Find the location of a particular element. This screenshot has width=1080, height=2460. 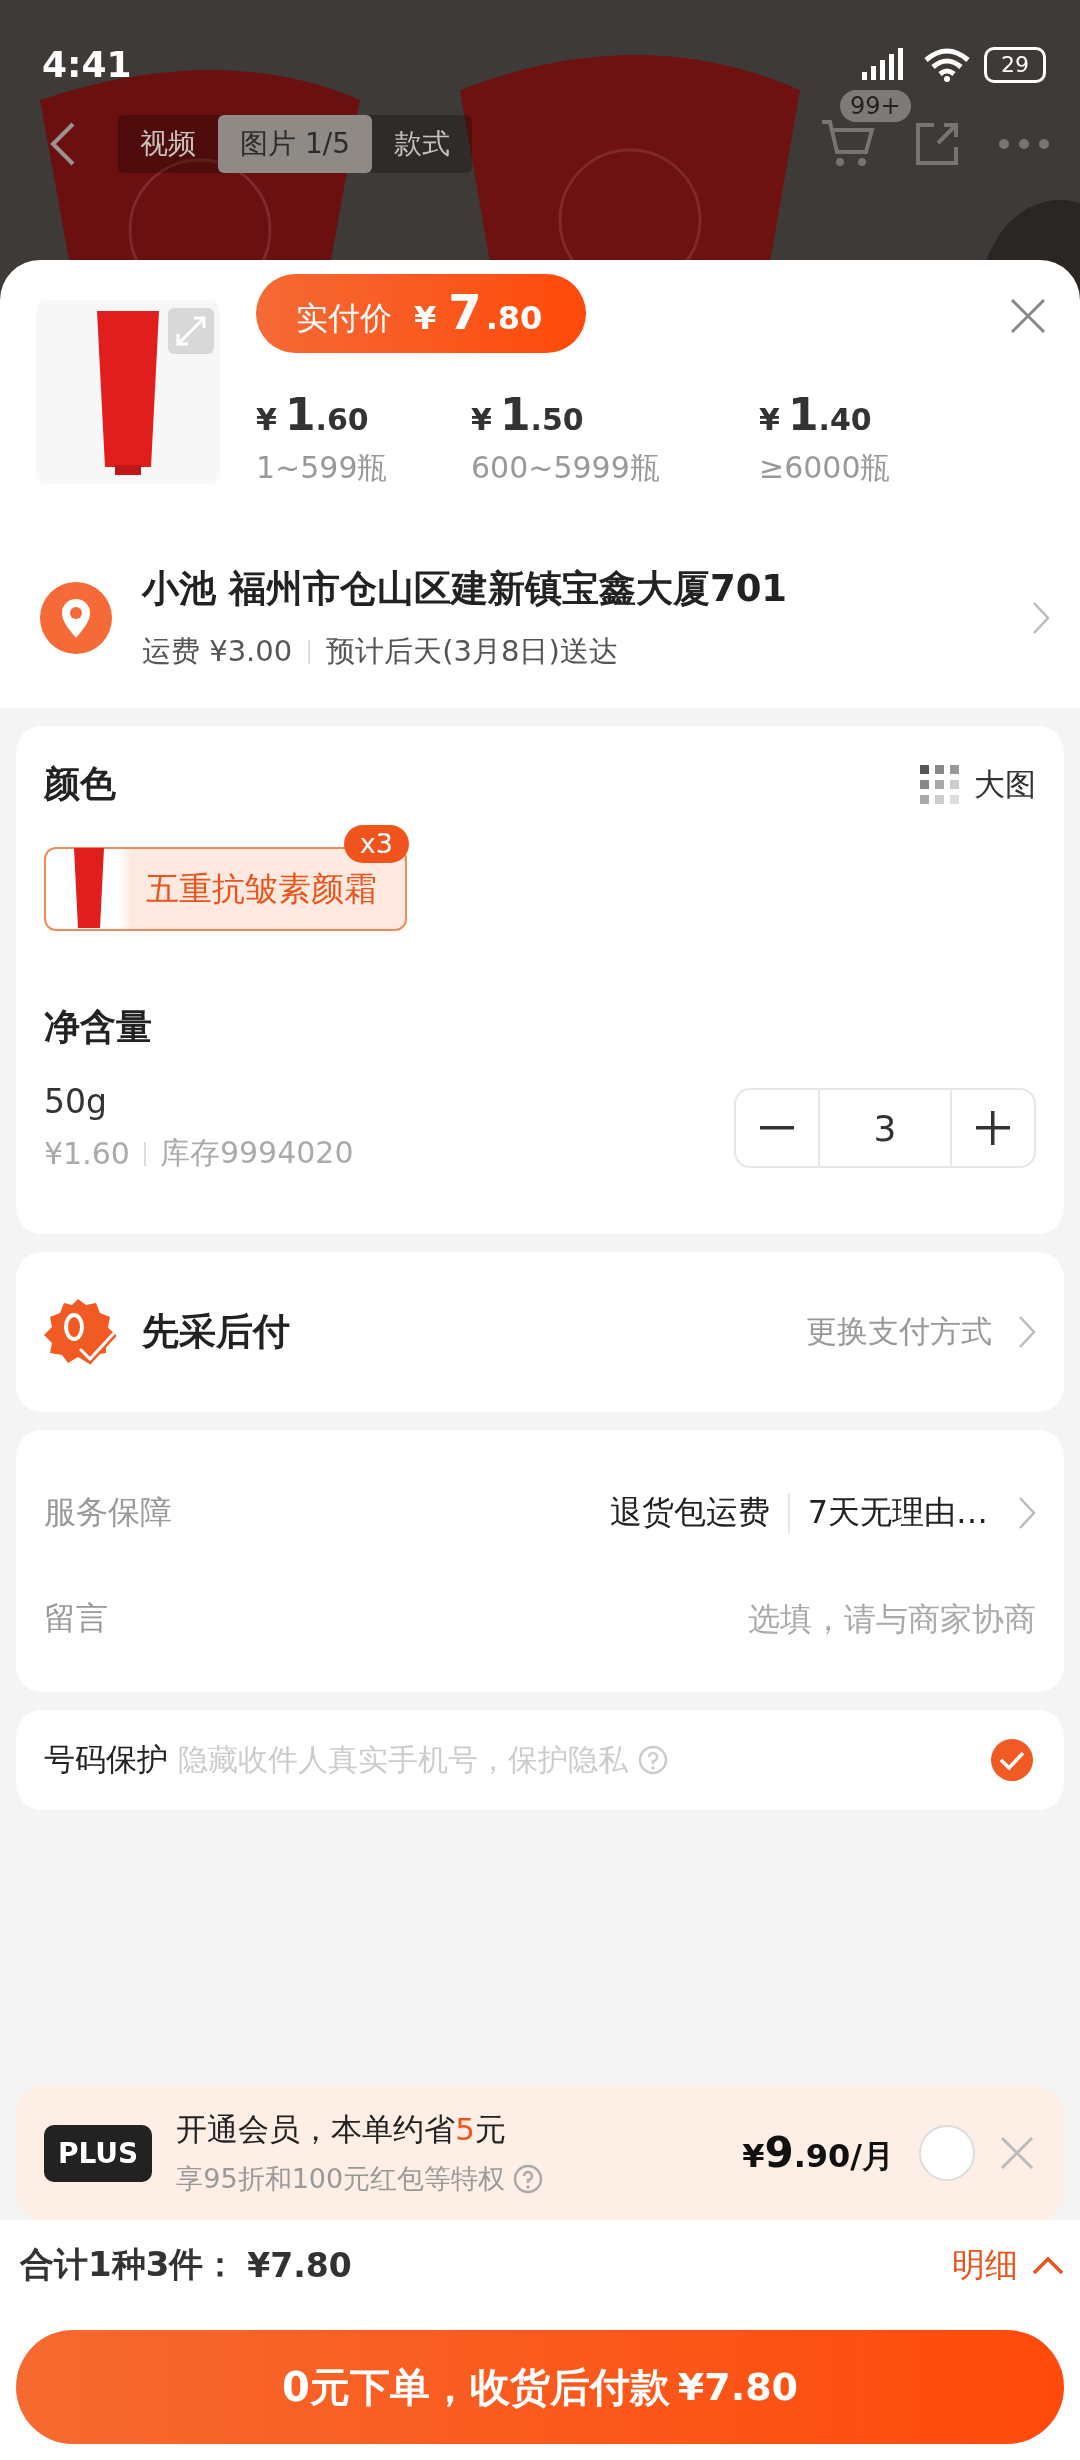

row-label: 号码保护 is located at coordinates (106, 1759).